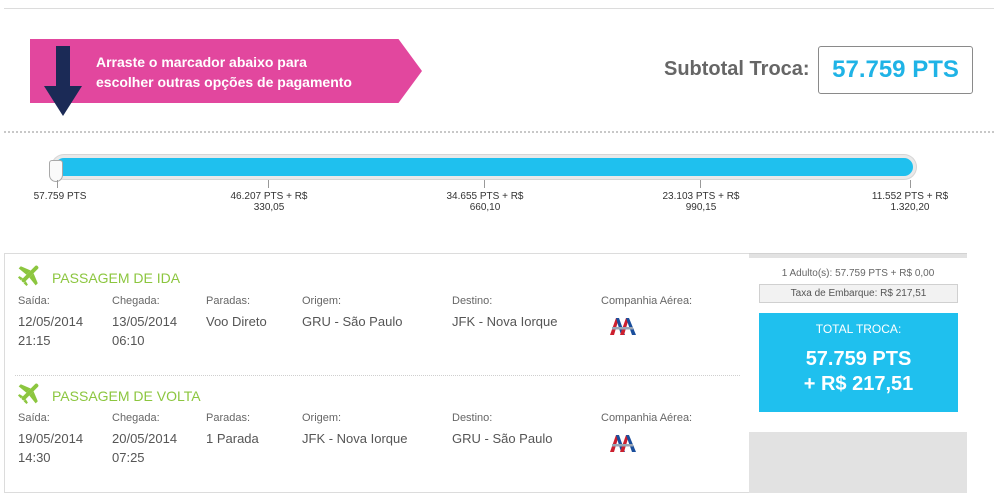  Describe the element at coordinates (858, 384) in the screenshot. I see `total-money: + R$ 217,51` at that location.